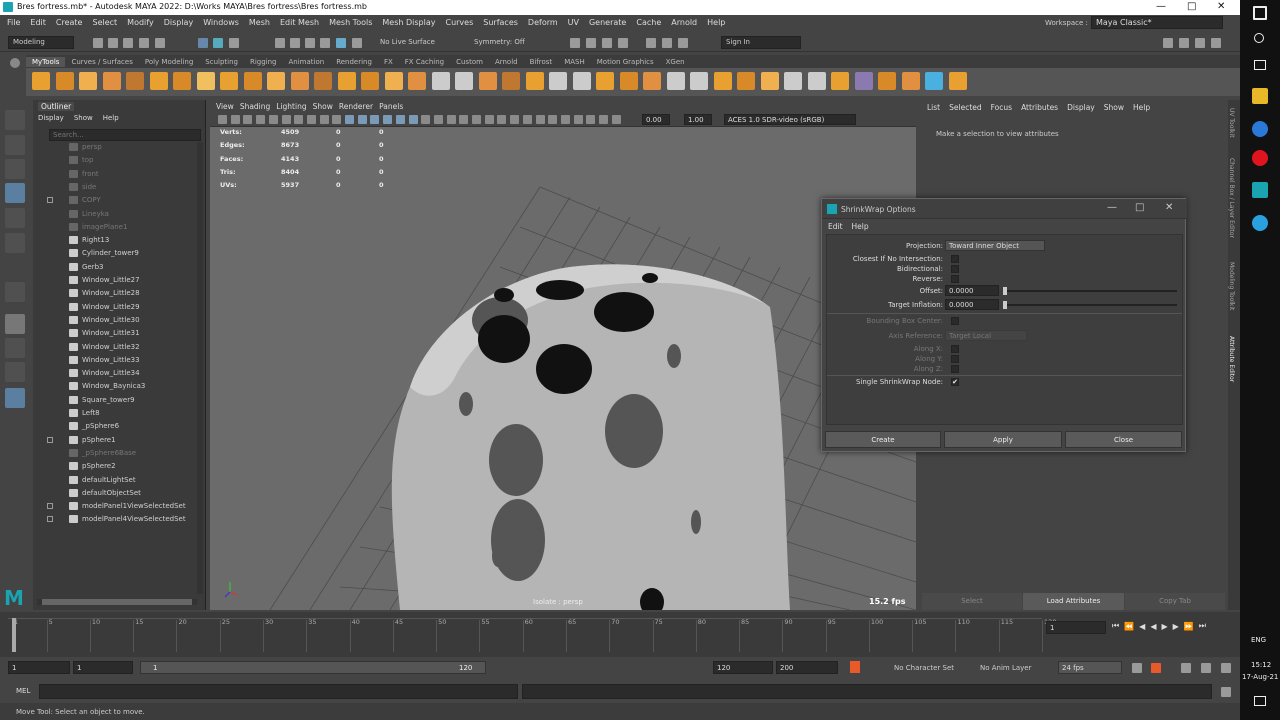 The image size is (1280, 720). Describe the element at coordinates (86, 268) in the screenshot. I see `outliner-item: Gerb3` at that location.